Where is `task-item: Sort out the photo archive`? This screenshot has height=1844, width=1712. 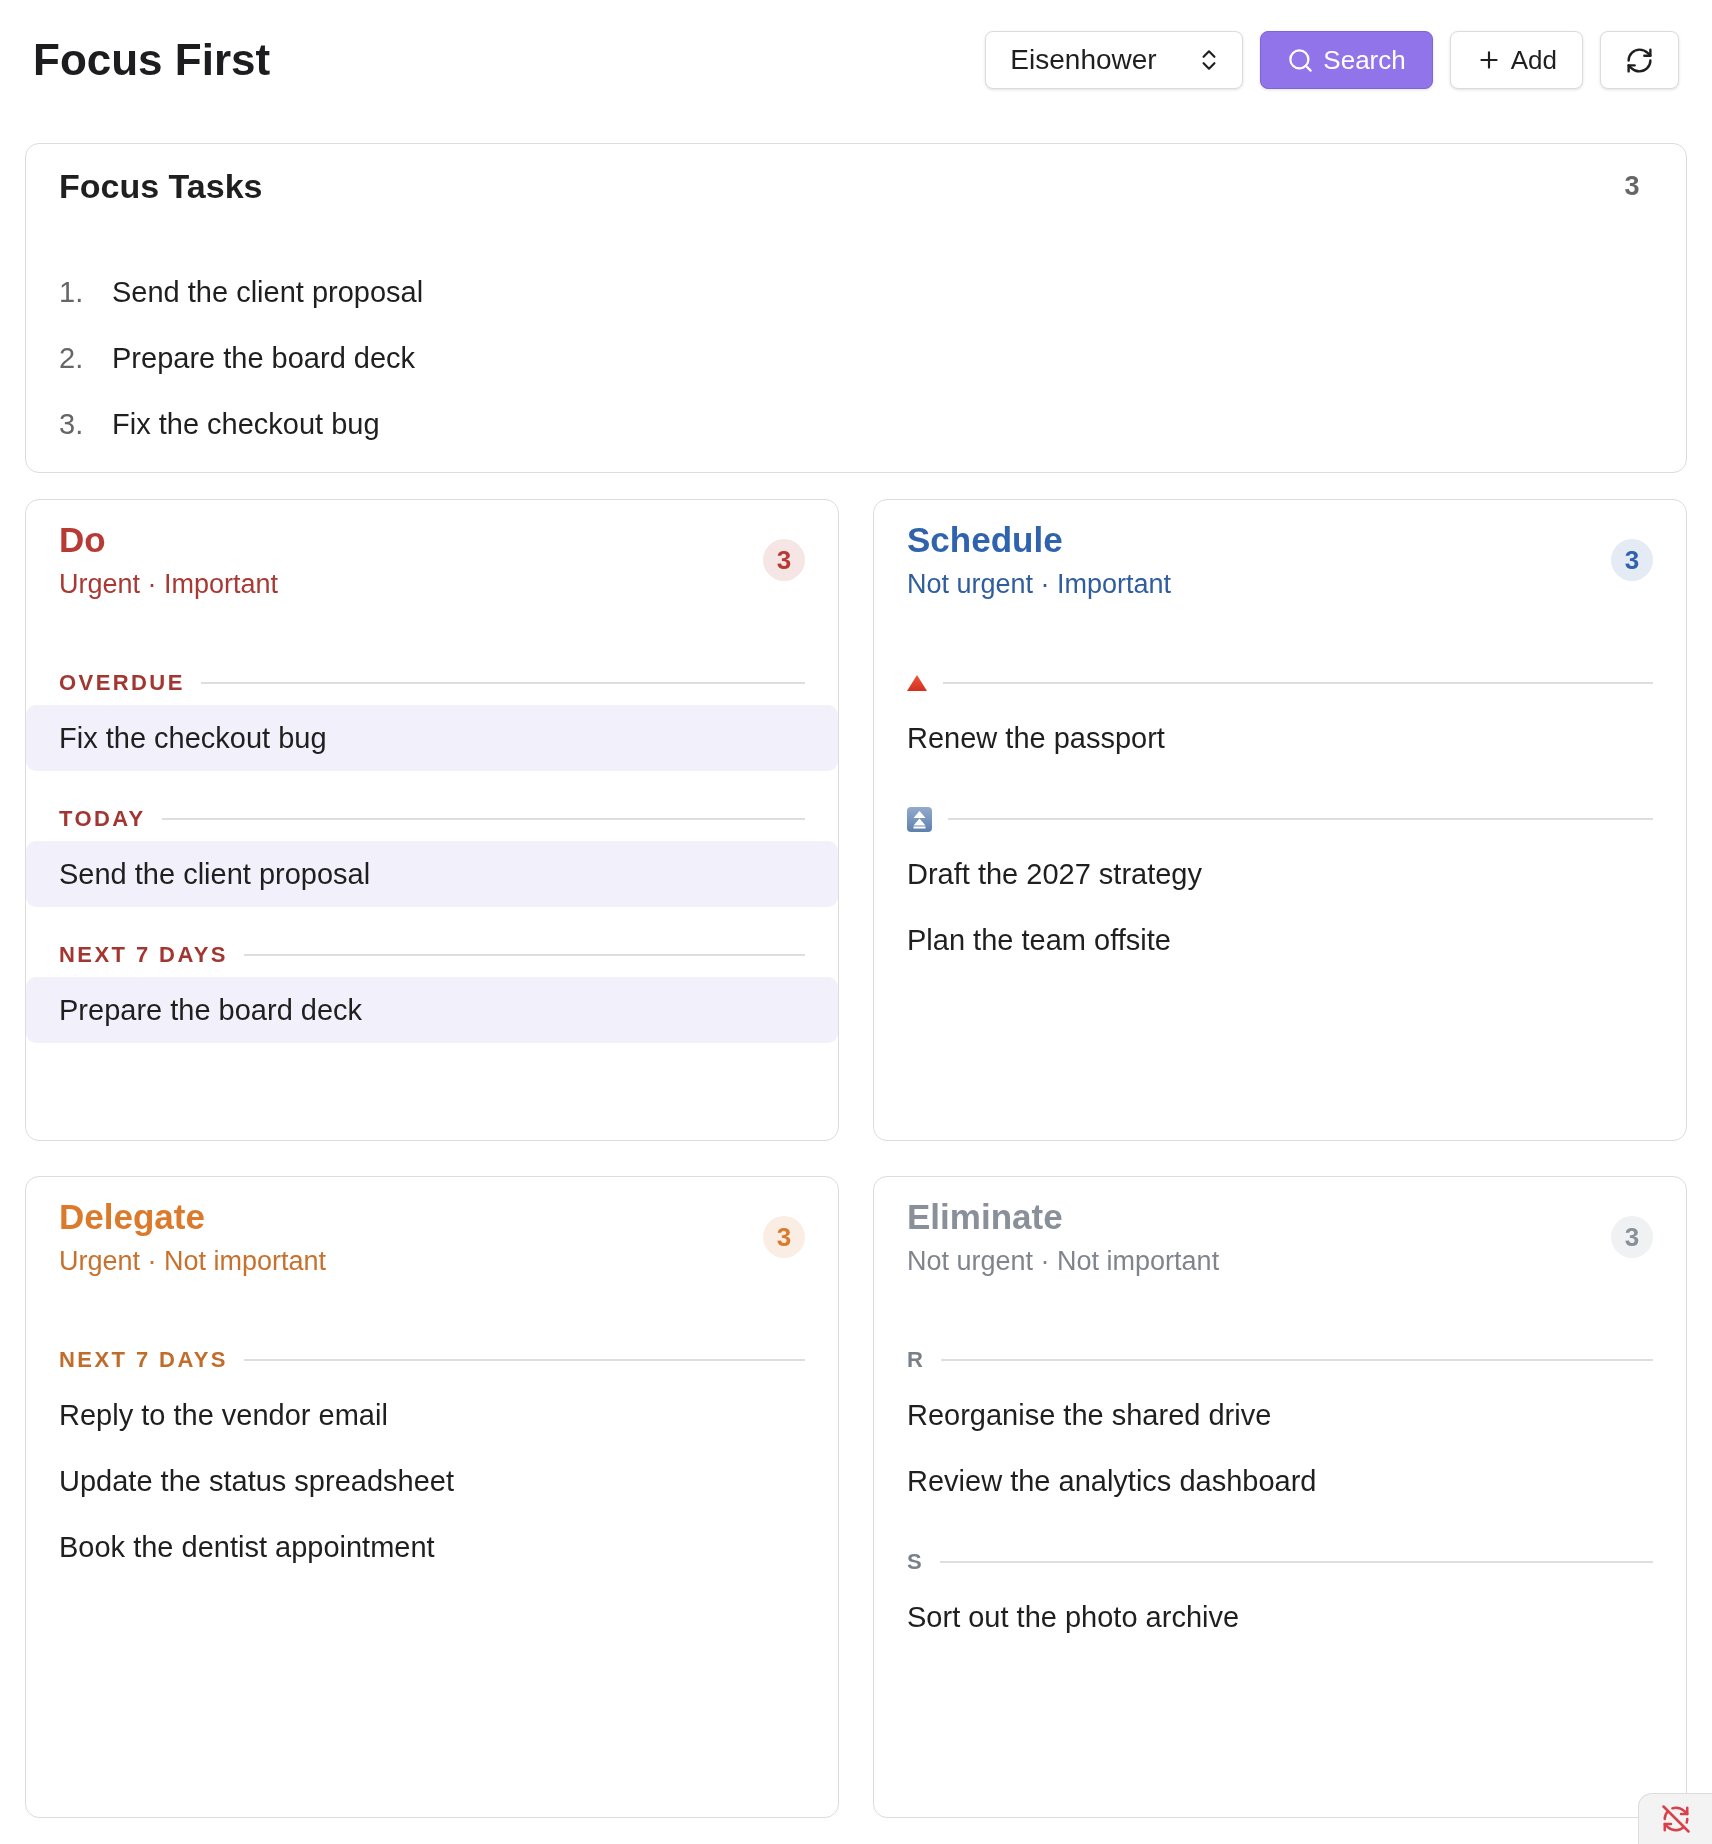
task-item: Sort out the photo archive is located at coordinates (1280, 1617).